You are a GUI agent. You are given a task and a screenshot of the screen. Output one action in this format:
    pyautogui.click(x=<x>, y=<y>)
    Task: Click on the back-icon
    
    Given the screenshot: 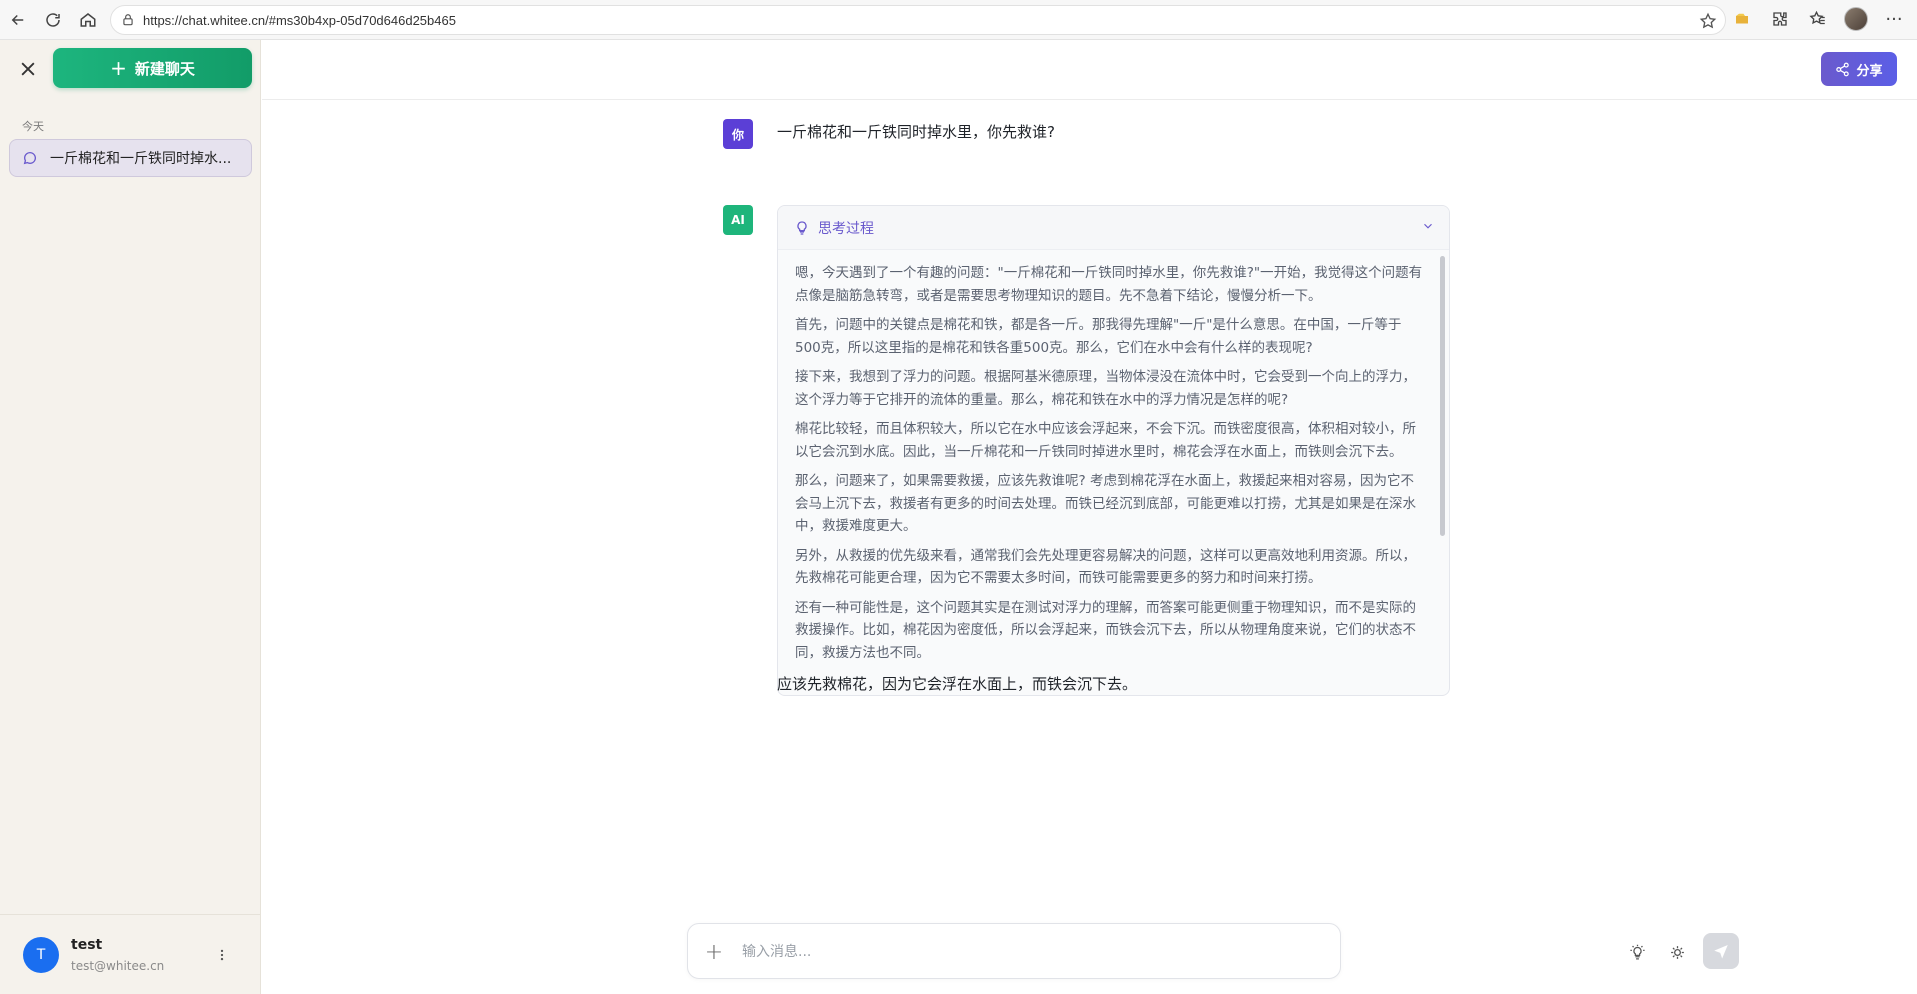 What is the action you would take?
    pyautogui.click(x=18, y=20)
    